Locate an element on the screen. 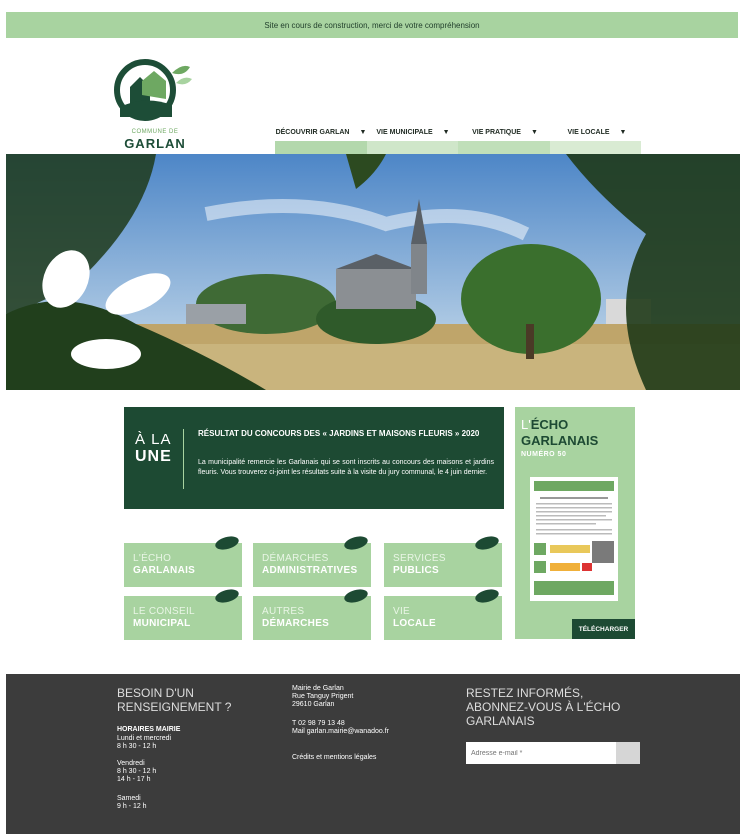 The width and height of the screenshot is (740, 834). tile-conseil-municipal: LE CONSEIL MUNICIPAL is located at coordinates (183, 614).